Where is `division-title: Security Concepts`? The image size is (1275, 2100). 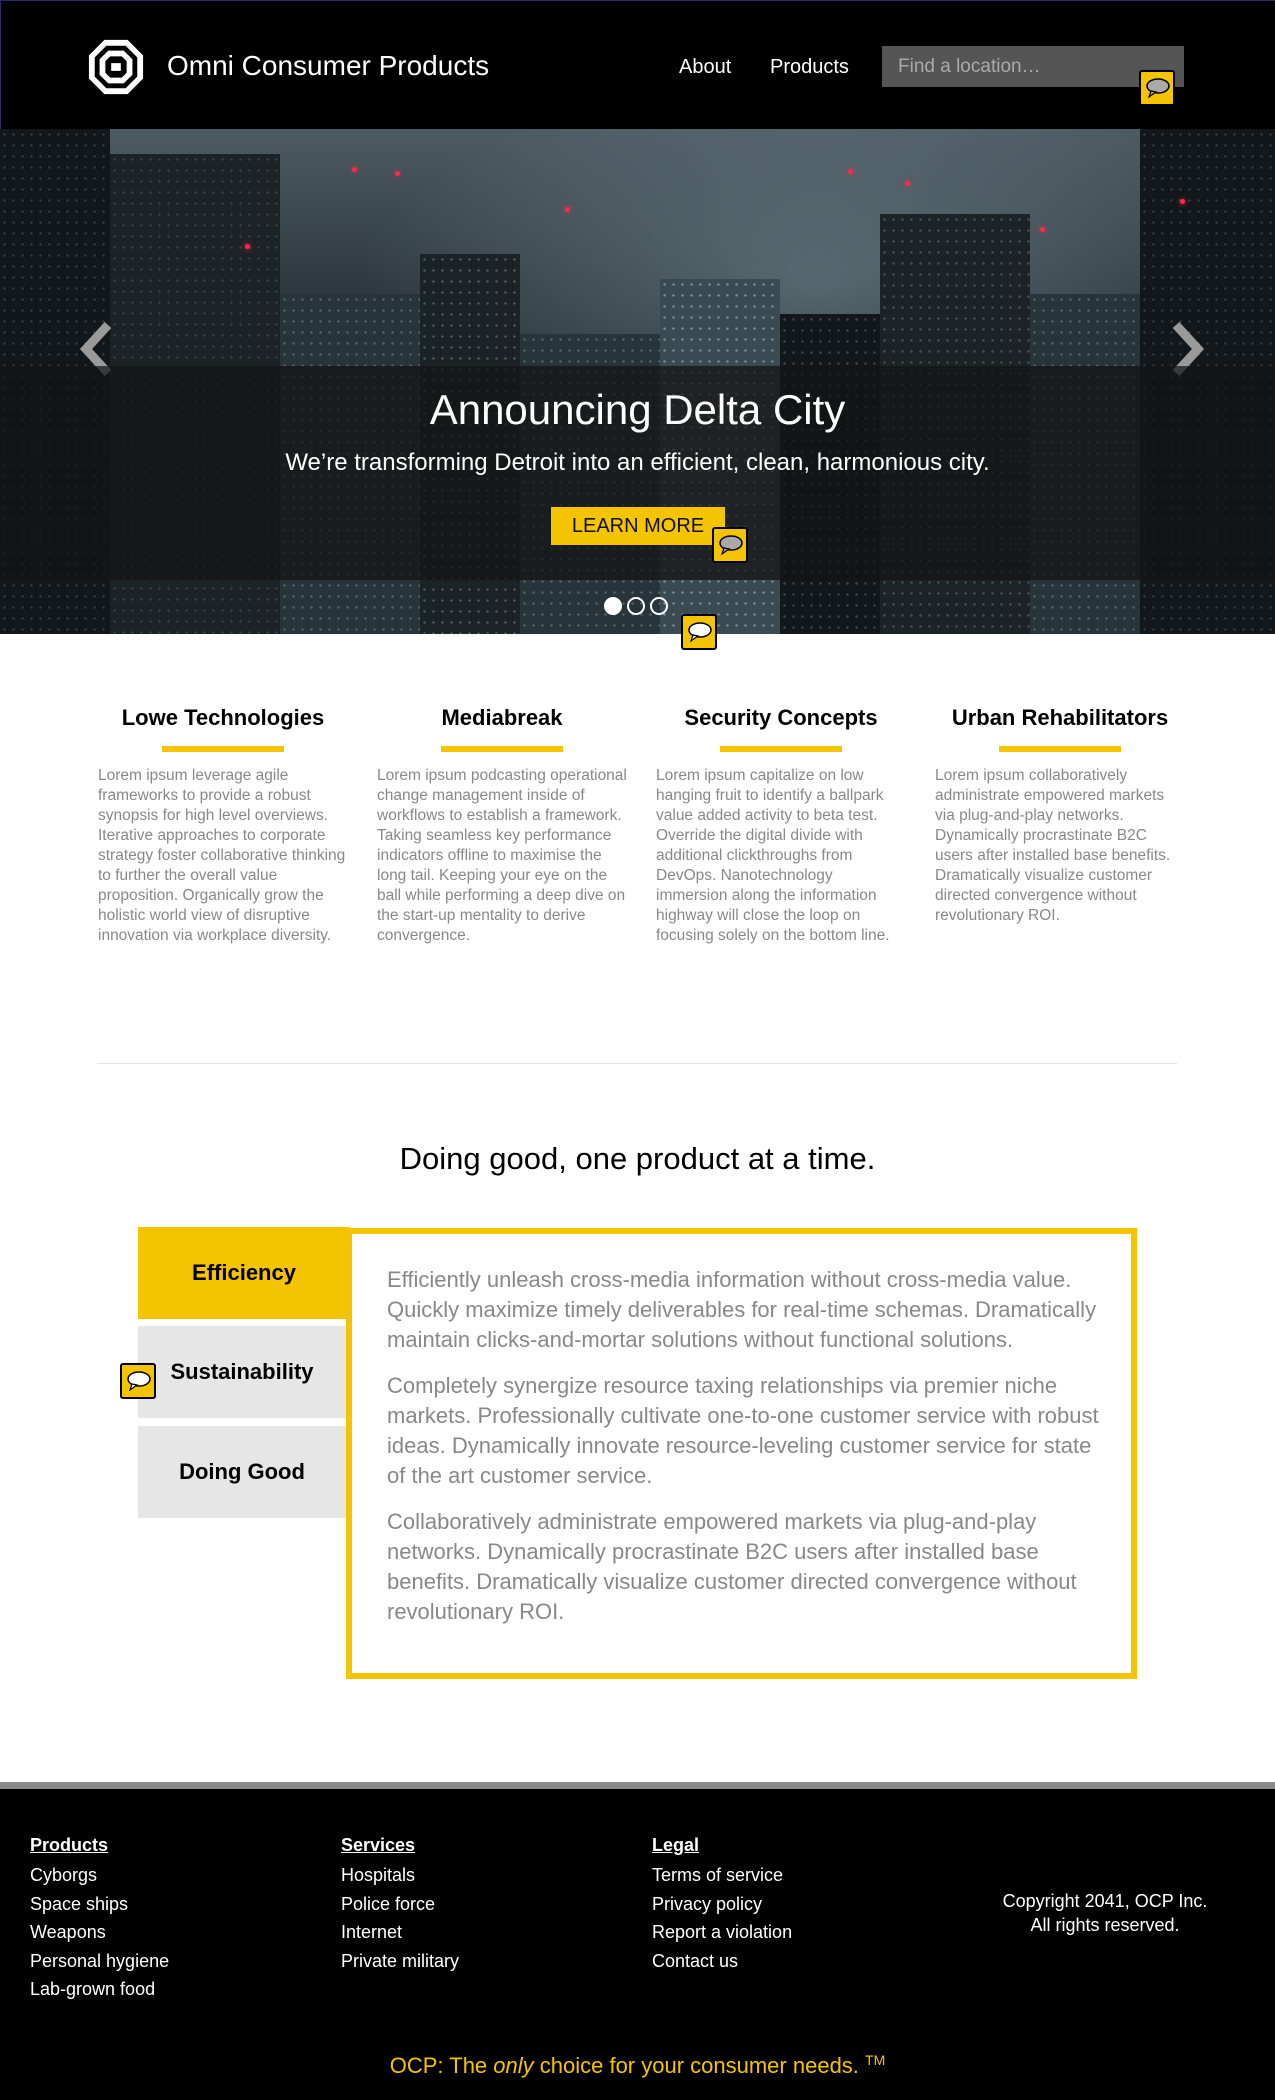
division-title: Security Concepts is located at coordinates (781, 717).